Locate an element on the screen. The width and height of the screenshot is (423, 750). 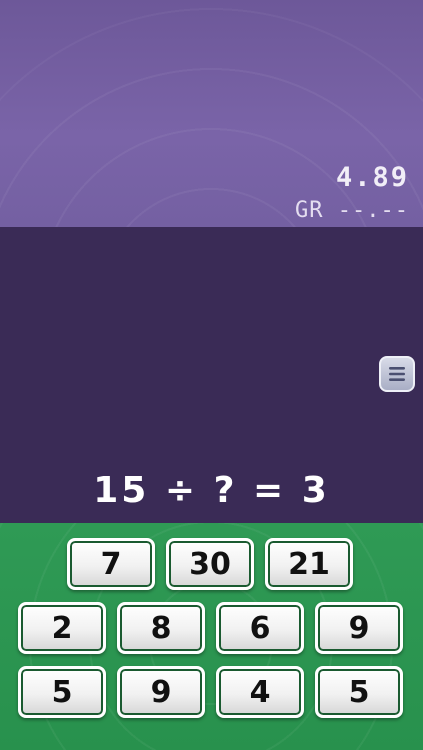
answer-tile: 2 is located at coordinates (62, 628).